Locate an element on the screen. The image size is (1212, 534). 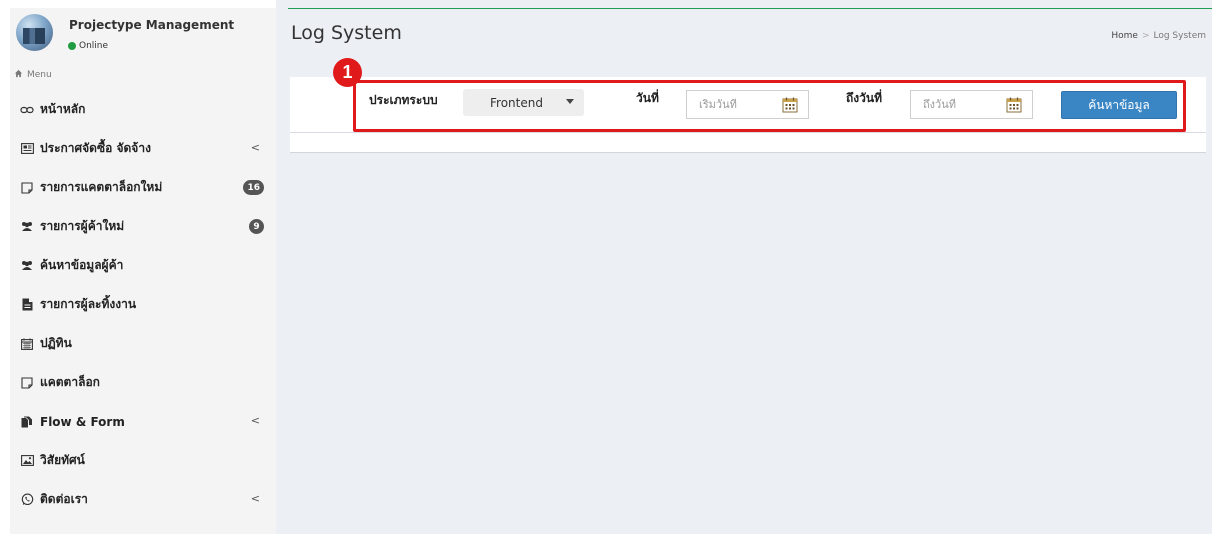
online-status: Online is located at coordinates (88, 46).